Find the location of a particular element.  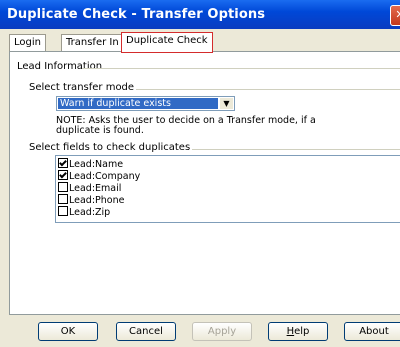

field-item-email: Lead:Email is located at coordinates (89, 188).